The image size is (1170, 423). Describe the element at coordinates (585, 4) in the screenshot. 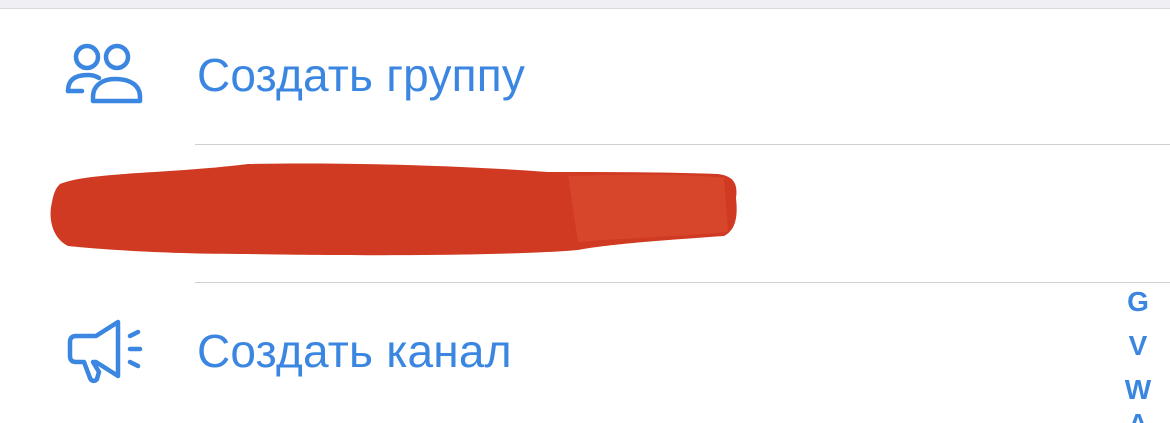

I see `top-divider` at that location.